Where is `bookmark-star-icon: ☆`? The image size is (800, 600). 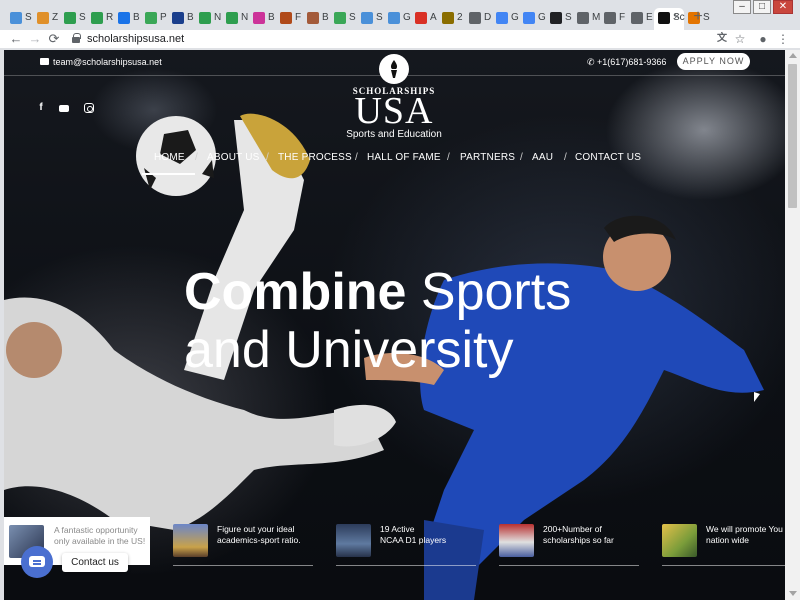
bookmark-star-icon: ☆ is located at coordinates (740, 39).